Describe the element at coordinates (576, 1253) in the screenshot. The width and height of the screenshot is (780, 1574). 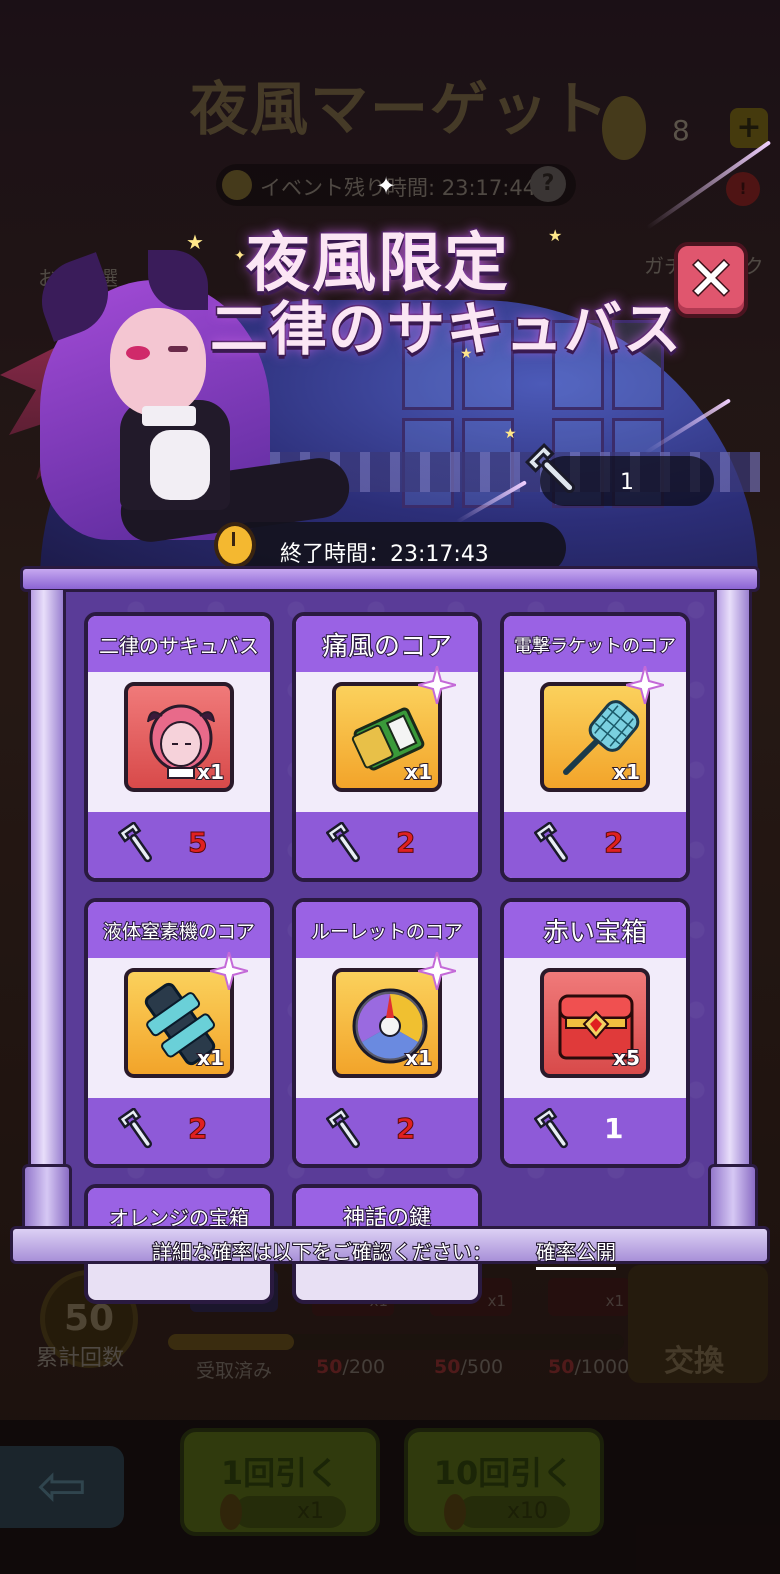
I see `rate-disclosure-link: 確率公開` at that location.